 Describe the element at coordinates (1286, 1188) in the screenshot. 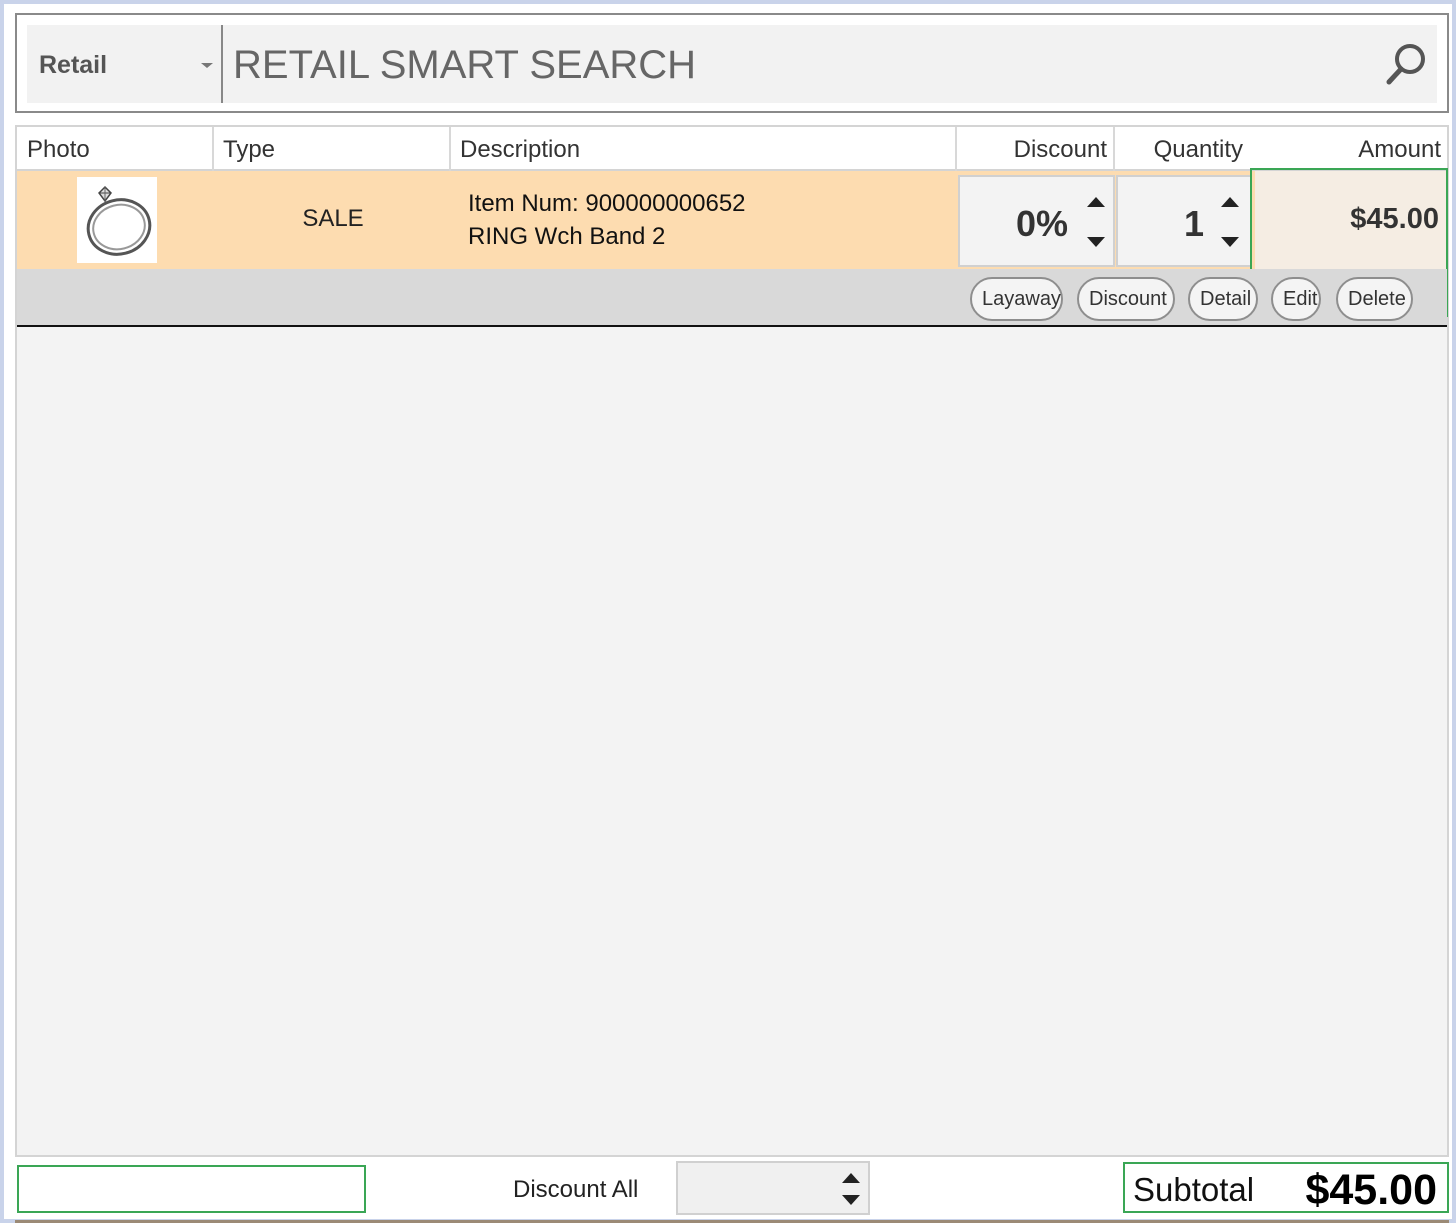

I see `subtotal-box: Subtotal $45.00` at that location.